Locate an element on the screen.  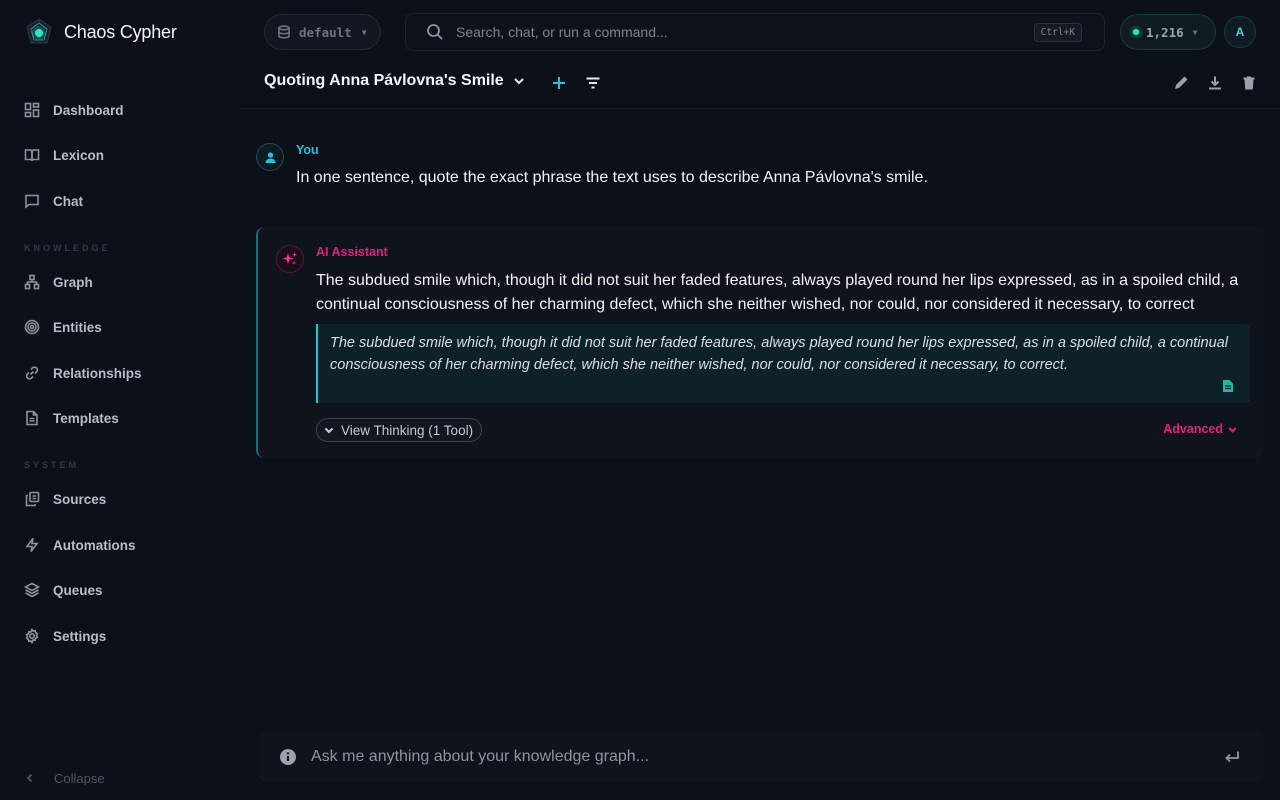
link-icon is located at coordinates (32, 373).